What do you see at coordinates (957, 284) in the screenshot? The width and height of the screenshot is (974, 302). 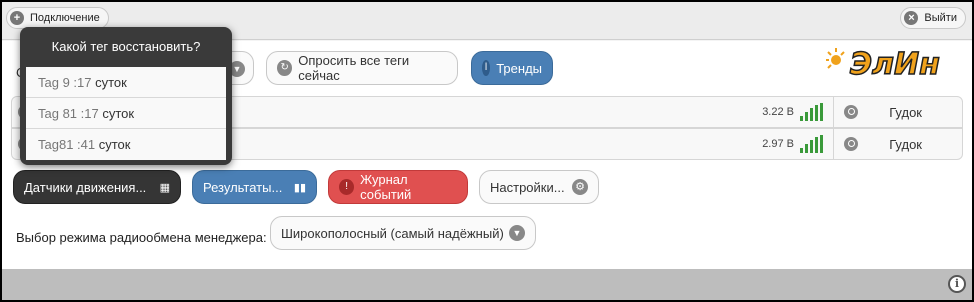 I see `info-icon: i` at bounding box center [957, 284].